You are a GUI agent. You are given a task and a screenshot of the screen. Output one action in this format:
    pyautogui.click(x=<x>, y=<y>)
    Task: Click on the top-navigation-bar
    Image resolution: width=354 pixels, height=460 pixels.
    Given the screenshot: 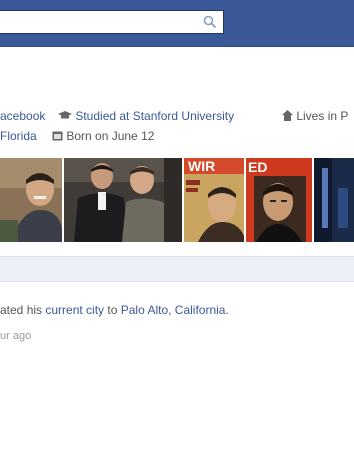 What is the action you would take?
    pyautogui.click(x=177, y=23)
    